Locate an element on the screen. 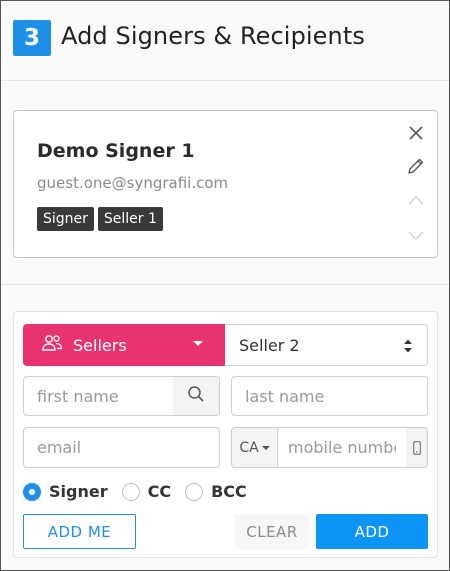 The height and width of the screenshot is (571, 450). signer-name: Demo Signer 1 is located at coordinates (116, 151).